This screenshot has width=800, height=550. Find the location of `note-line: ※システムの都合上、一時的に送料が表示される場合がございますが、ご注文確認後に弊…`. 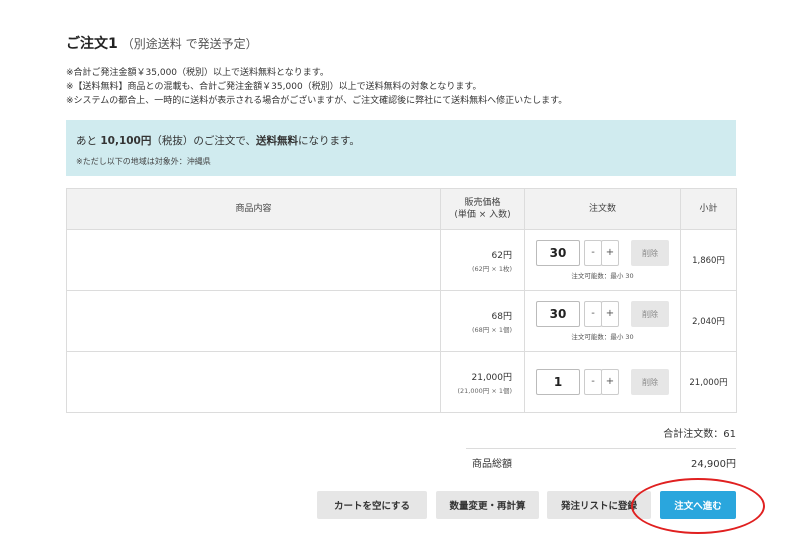

note-line: ※システムの都合上、一時的に送料が表示される場合がございますが、ご注文確認後に弊… is located at coordinates (317, 101).